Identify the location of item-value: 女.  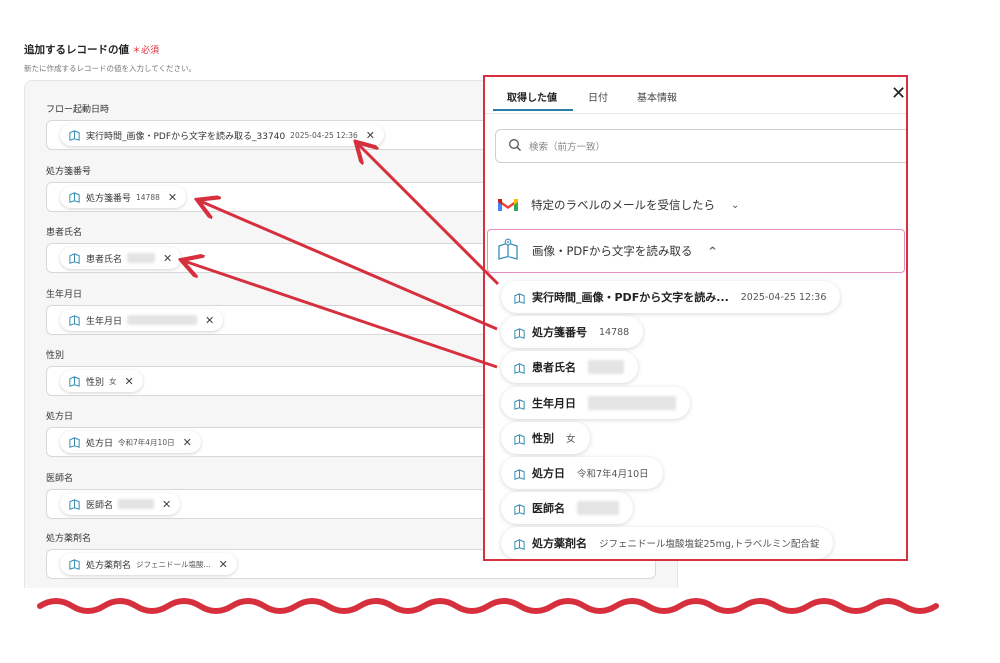
(571, 439).